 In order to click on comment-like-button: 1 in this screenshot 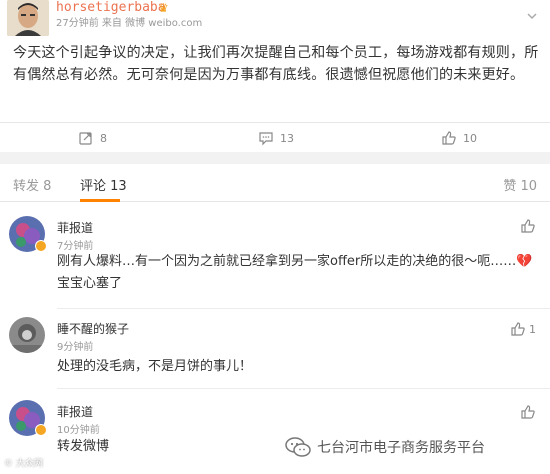, I will do `click(523, 329)`.